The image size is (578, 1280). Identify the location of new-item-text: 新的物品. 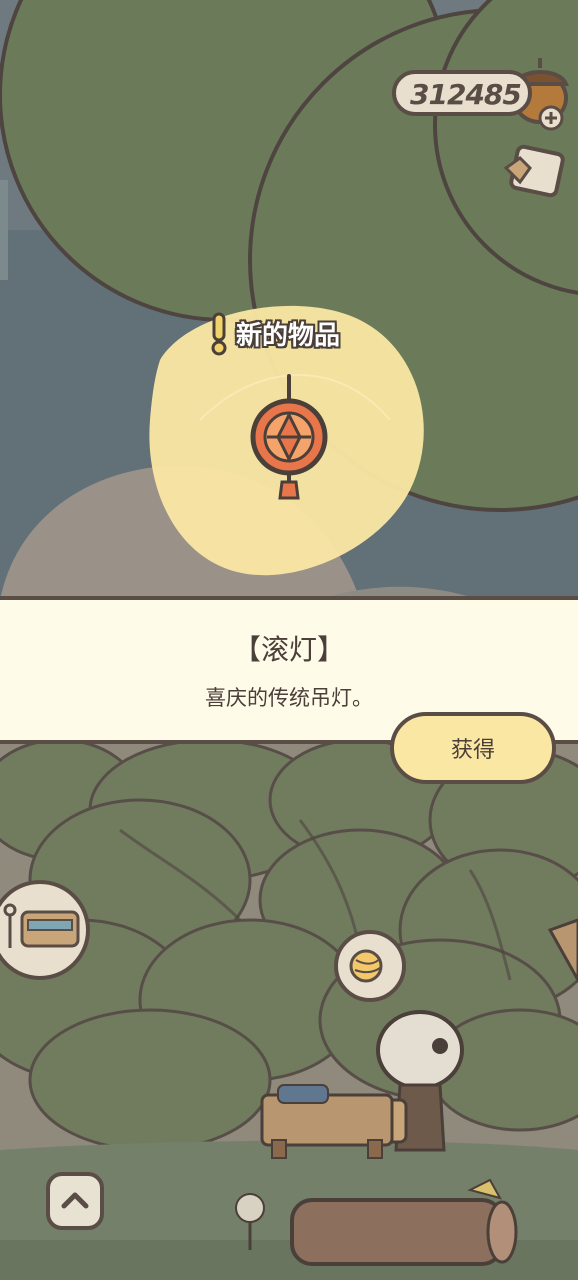
(288, 335).